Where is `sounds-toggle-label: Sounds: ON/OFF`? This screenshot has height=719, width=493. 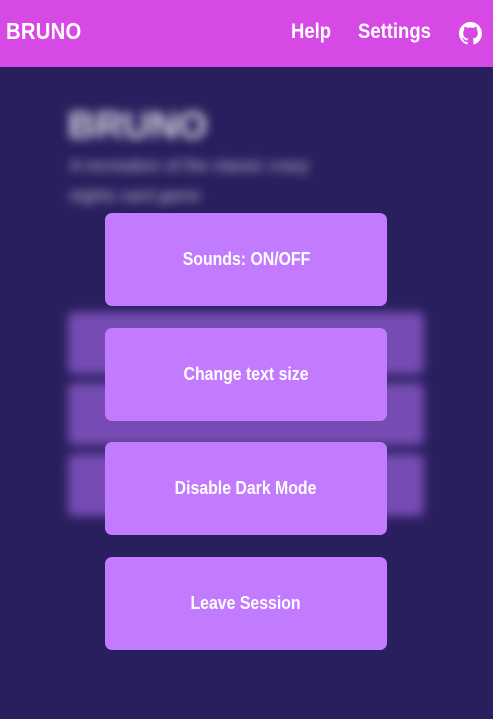
sounds-toggle-label: Sounds: ON/OFF is located at coordinates (246, 259).